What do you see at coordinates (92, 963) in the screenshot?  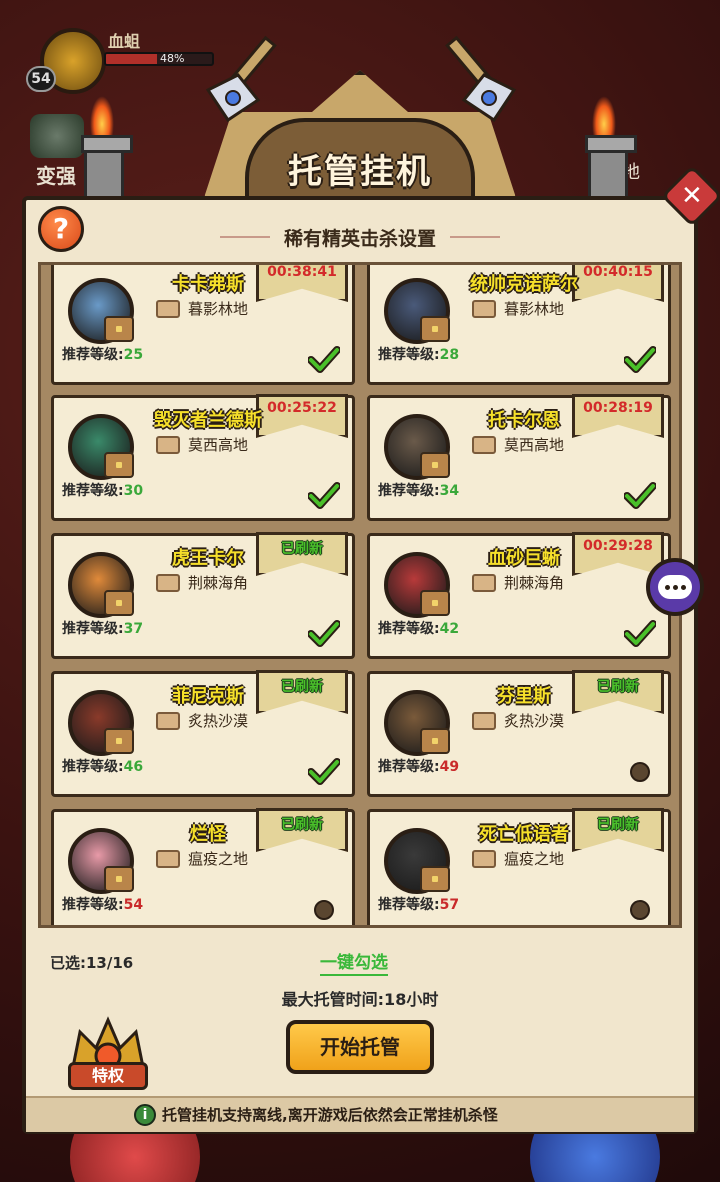 I see `selected-count: 已选:13/16` at bounding box center [92, 963].